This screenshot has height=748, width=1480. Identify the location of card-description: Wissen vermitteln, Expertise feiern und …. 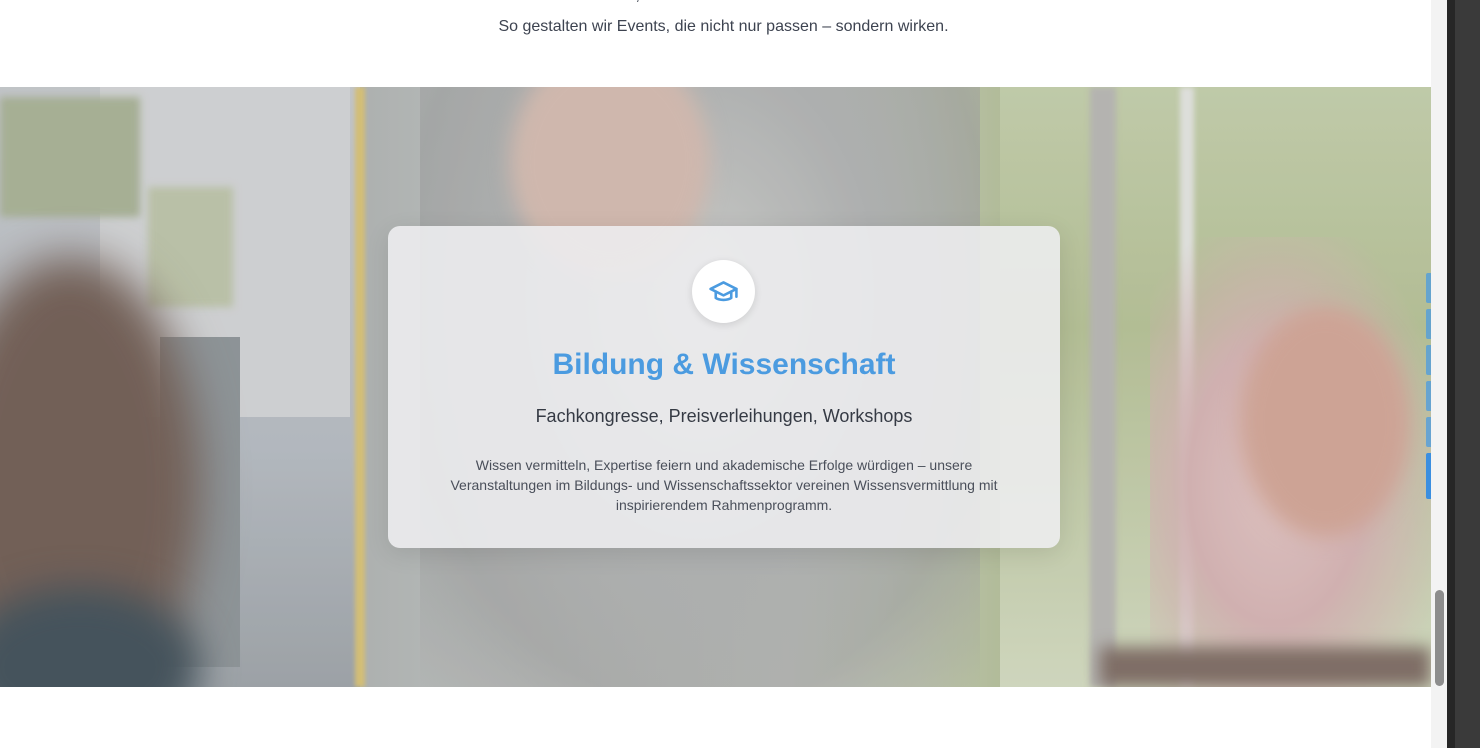
(724, 485).